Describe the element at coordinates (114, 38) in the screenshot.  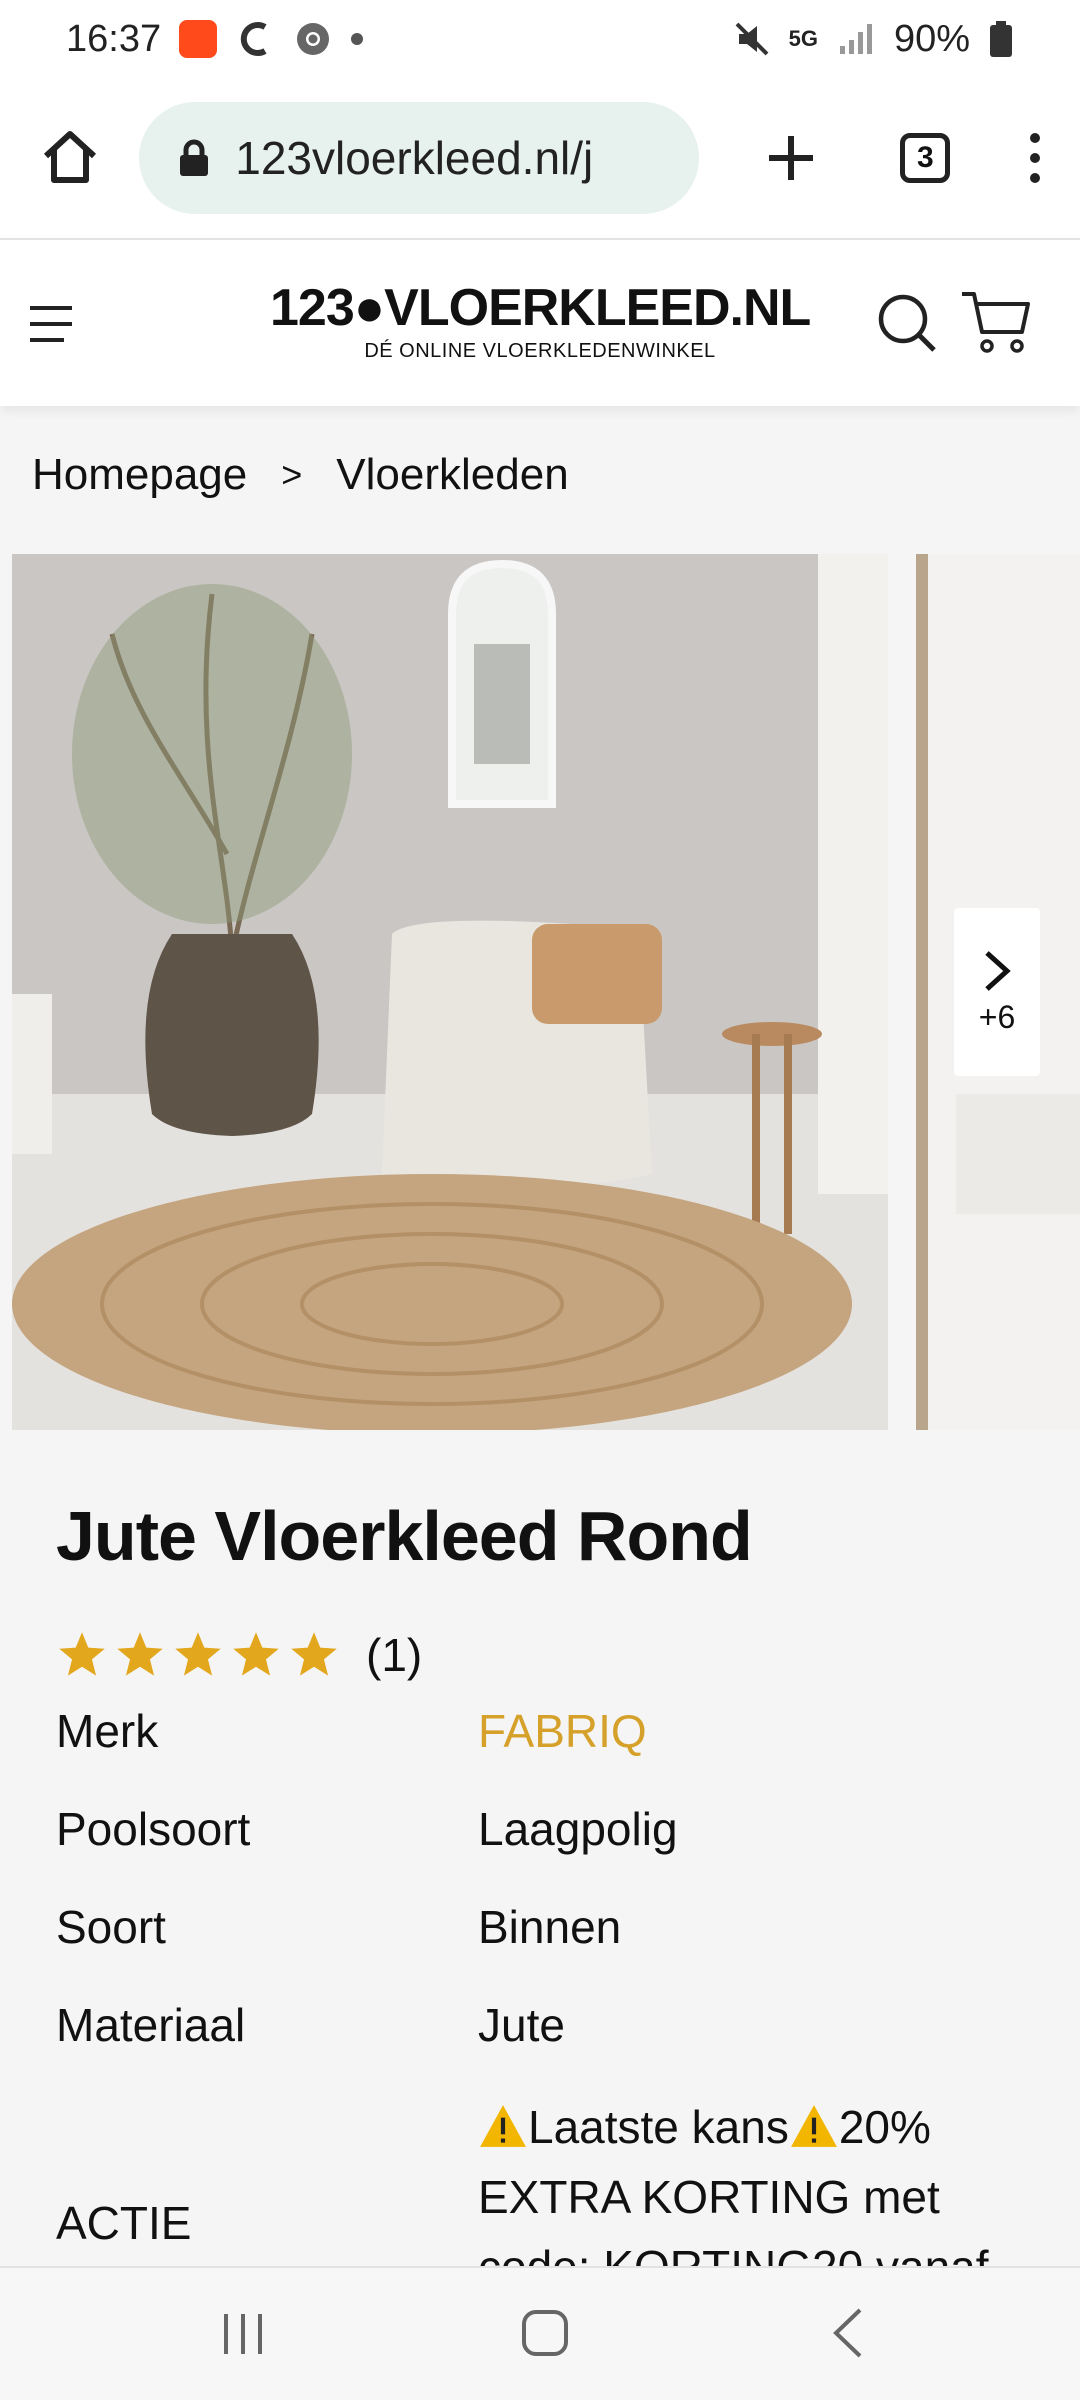
I see `status-time: 16:37` at that location.